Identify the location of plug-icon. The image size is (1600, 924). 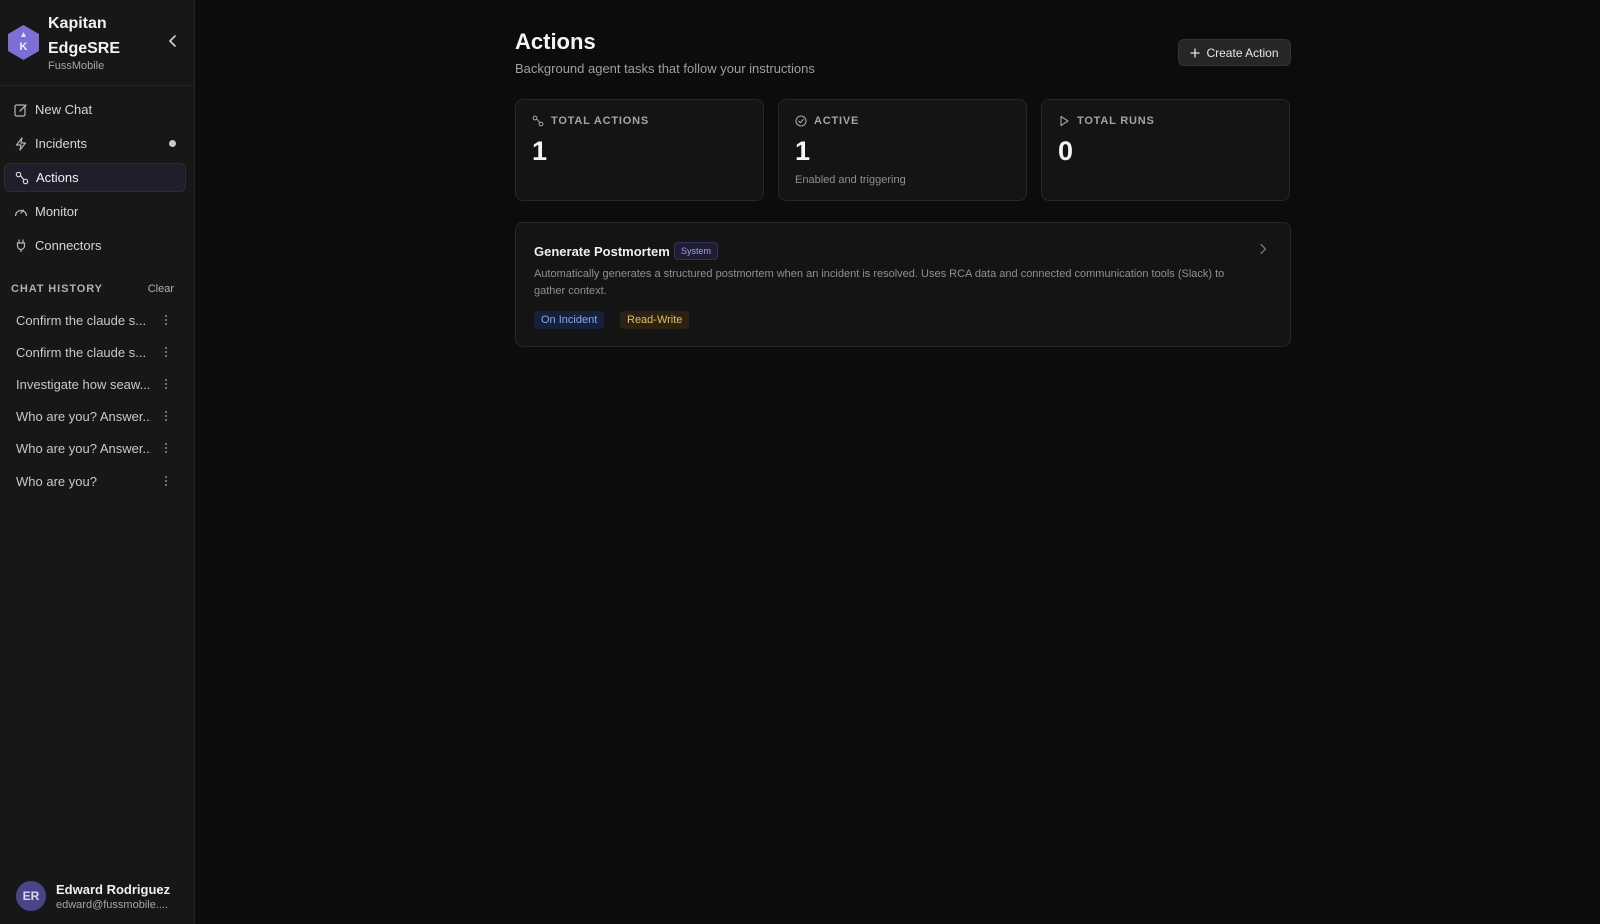
(21, 245).